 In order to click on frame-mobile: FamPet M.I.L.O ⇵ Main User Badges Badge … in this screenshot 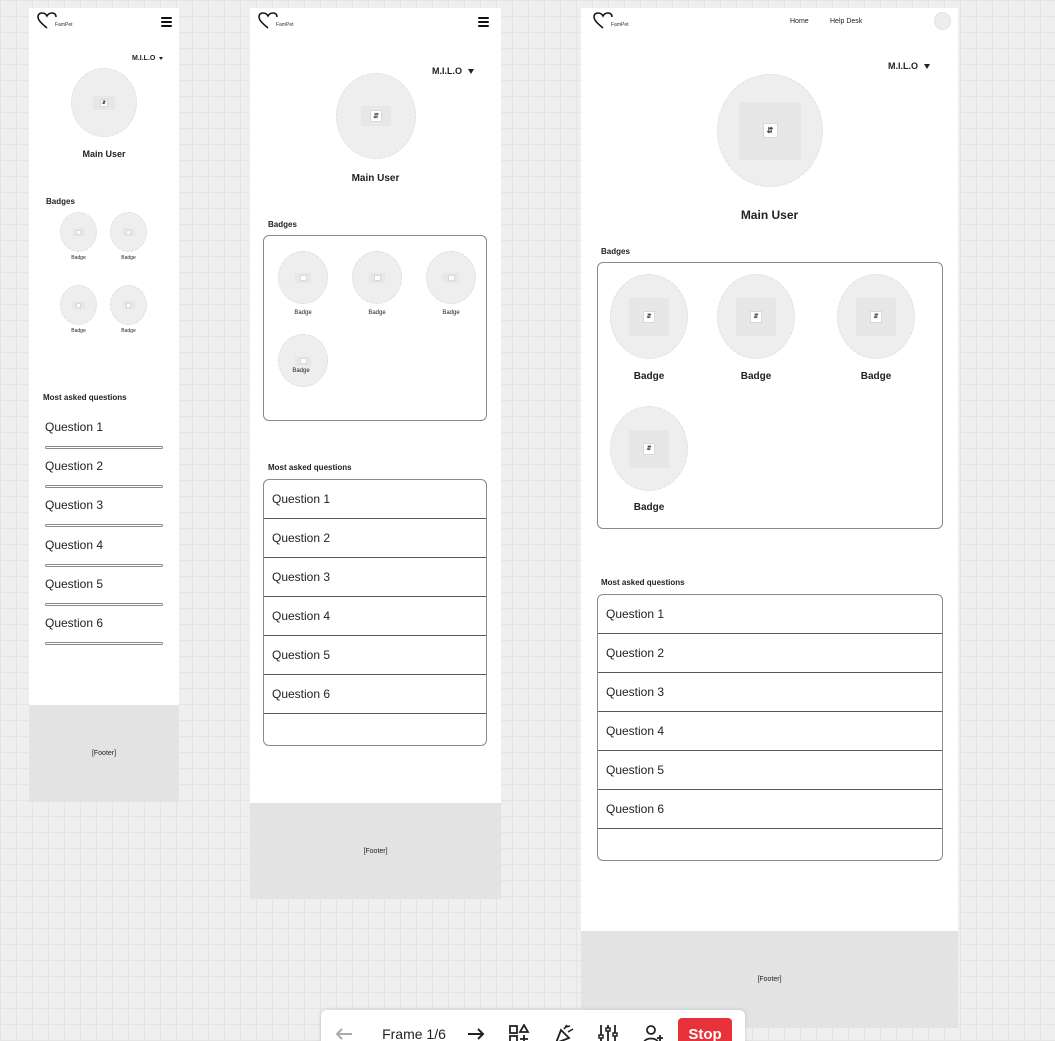, I will do `click(104, 405)`.